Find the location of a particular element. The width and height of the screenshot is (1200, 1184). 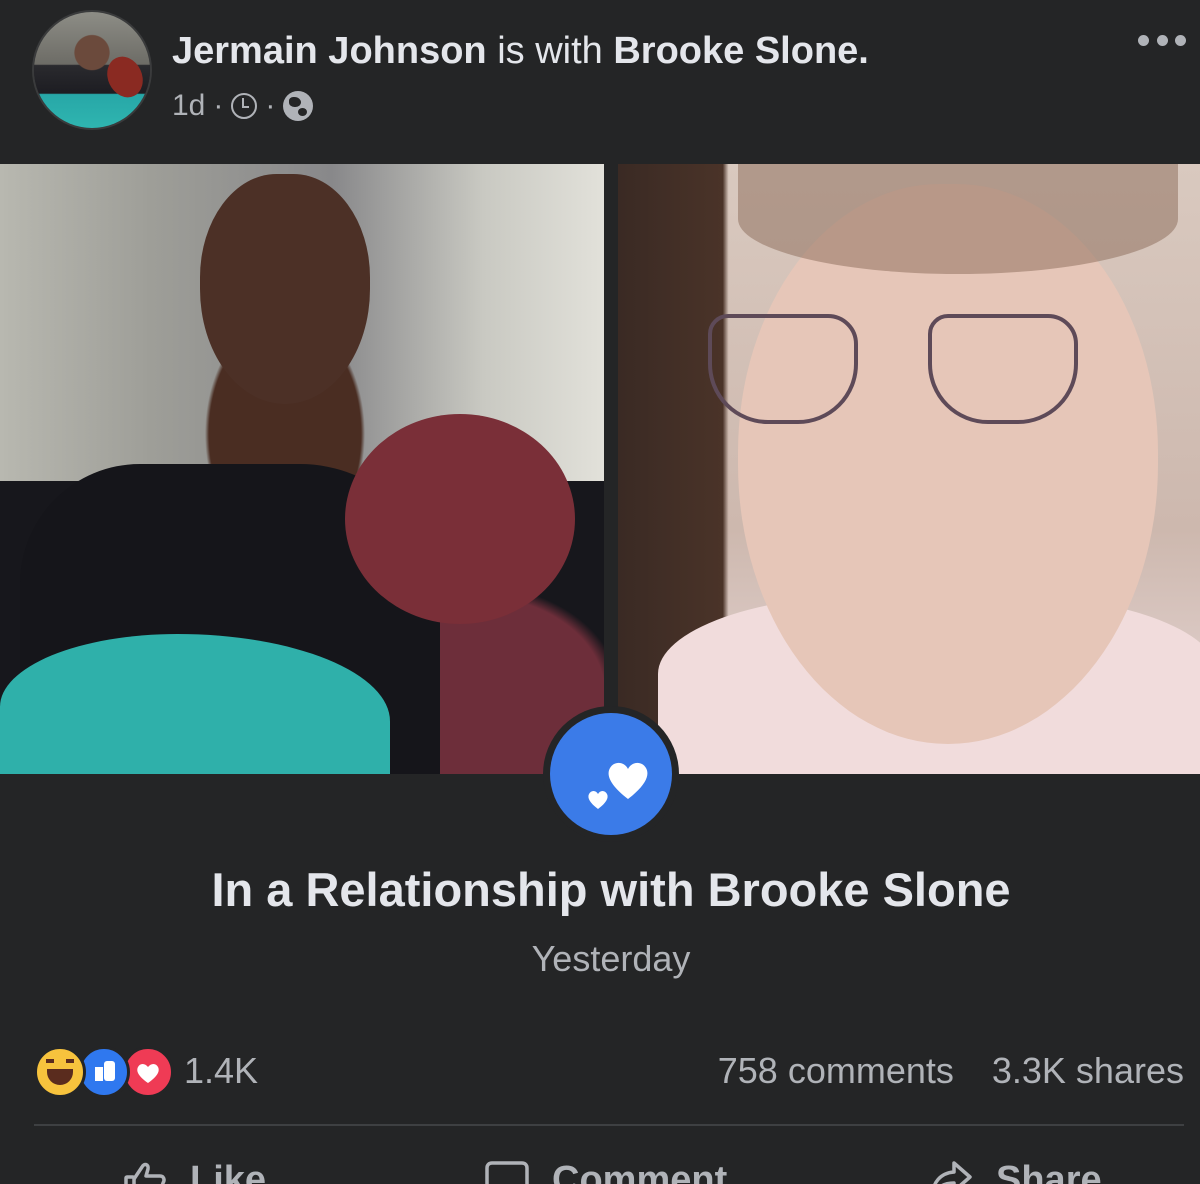

relationship-badge is located at coordinates (611, 774).